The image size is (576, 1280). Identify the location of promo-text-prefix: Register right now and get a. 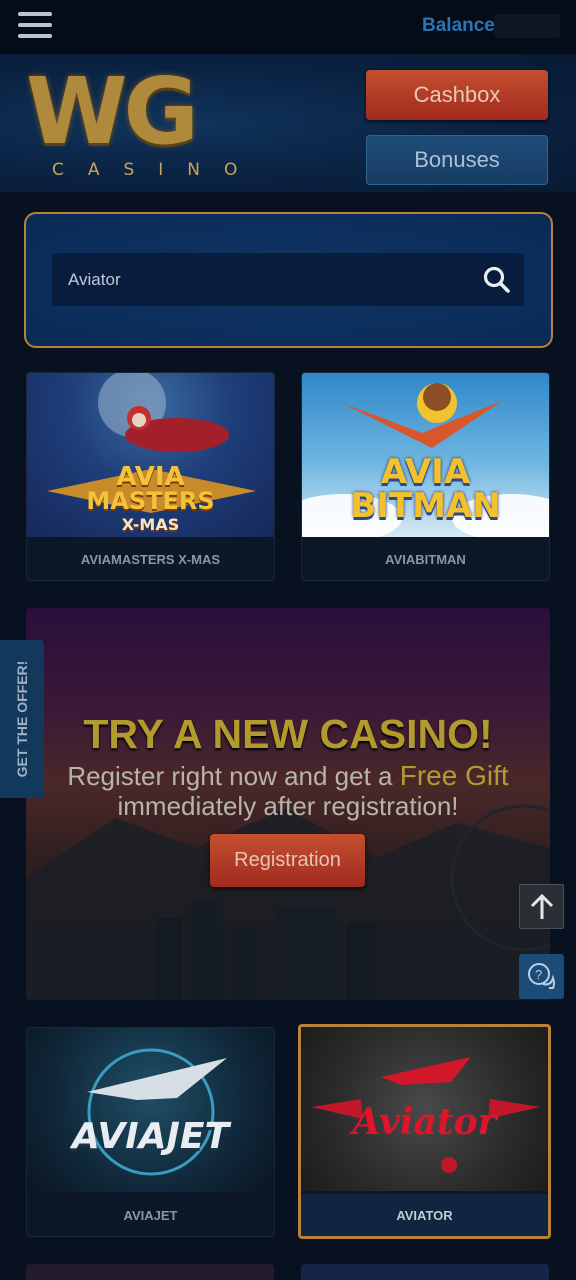
(230, 776).